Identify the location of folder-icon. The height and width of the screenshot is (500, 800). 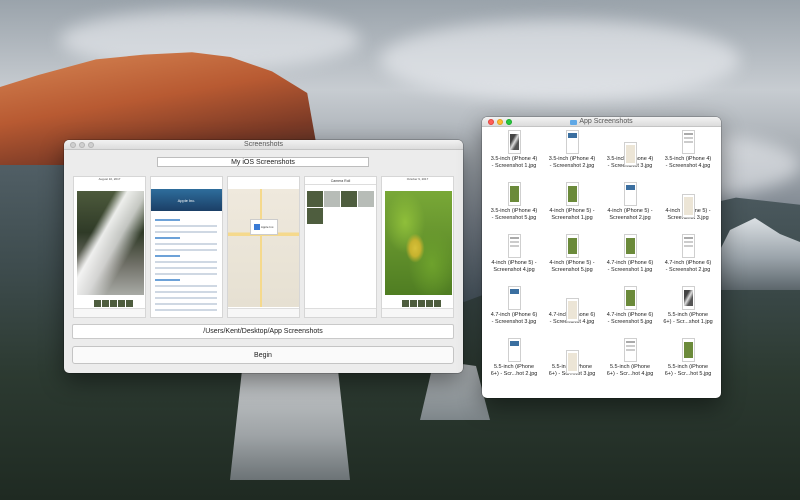
(574, 122).